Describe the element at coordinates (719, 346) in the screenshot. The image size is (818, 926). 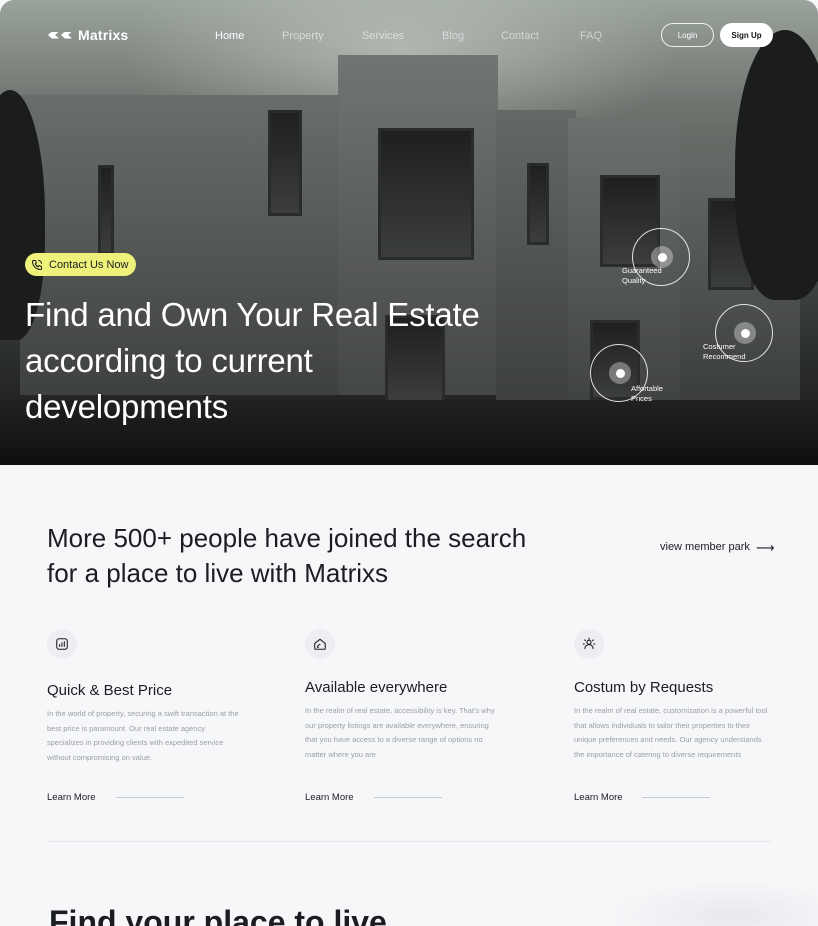
I see `badge-label-line: Costumer` at that location.